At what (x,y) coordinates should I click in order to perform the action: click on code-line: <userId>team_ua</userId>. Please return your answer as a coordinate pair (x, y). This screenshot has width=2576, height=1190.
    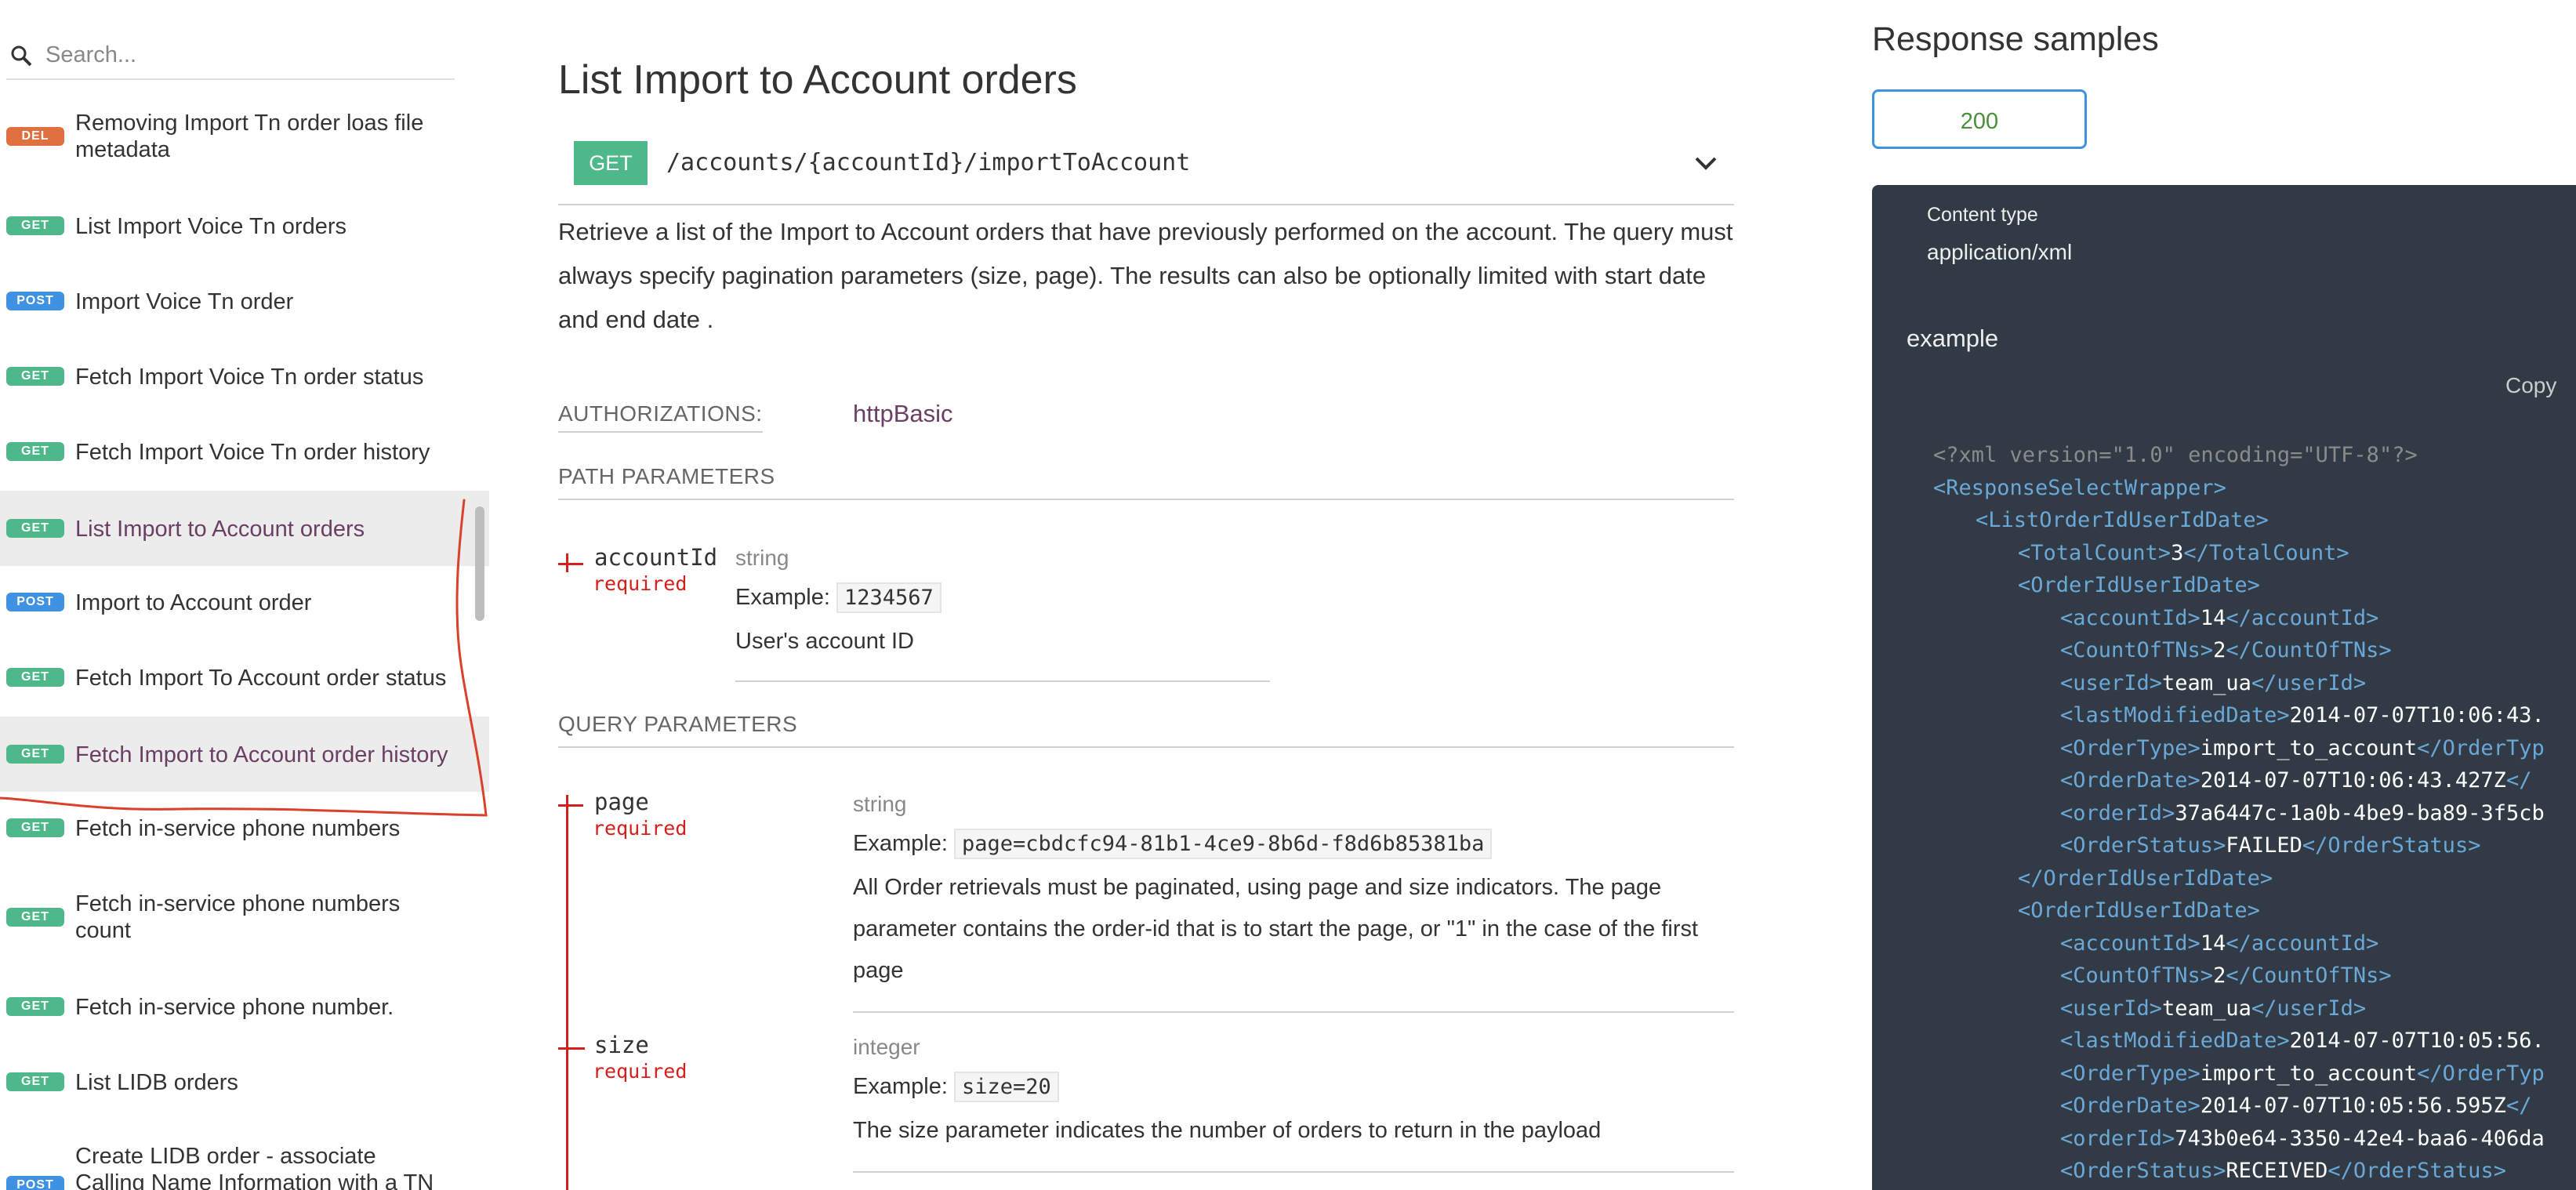
    Looking at the image, I should click on (2239, 683).